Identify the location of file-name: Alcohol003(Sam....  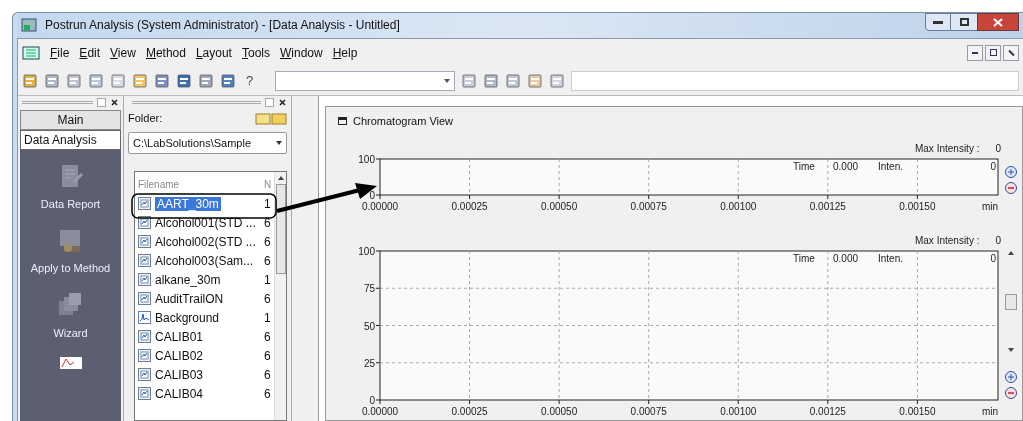
(207, 260).